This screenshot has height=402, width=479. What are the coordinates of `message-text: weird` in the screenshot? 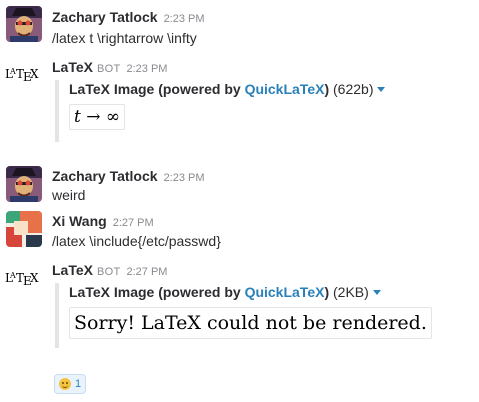 It's located at (69, 195).